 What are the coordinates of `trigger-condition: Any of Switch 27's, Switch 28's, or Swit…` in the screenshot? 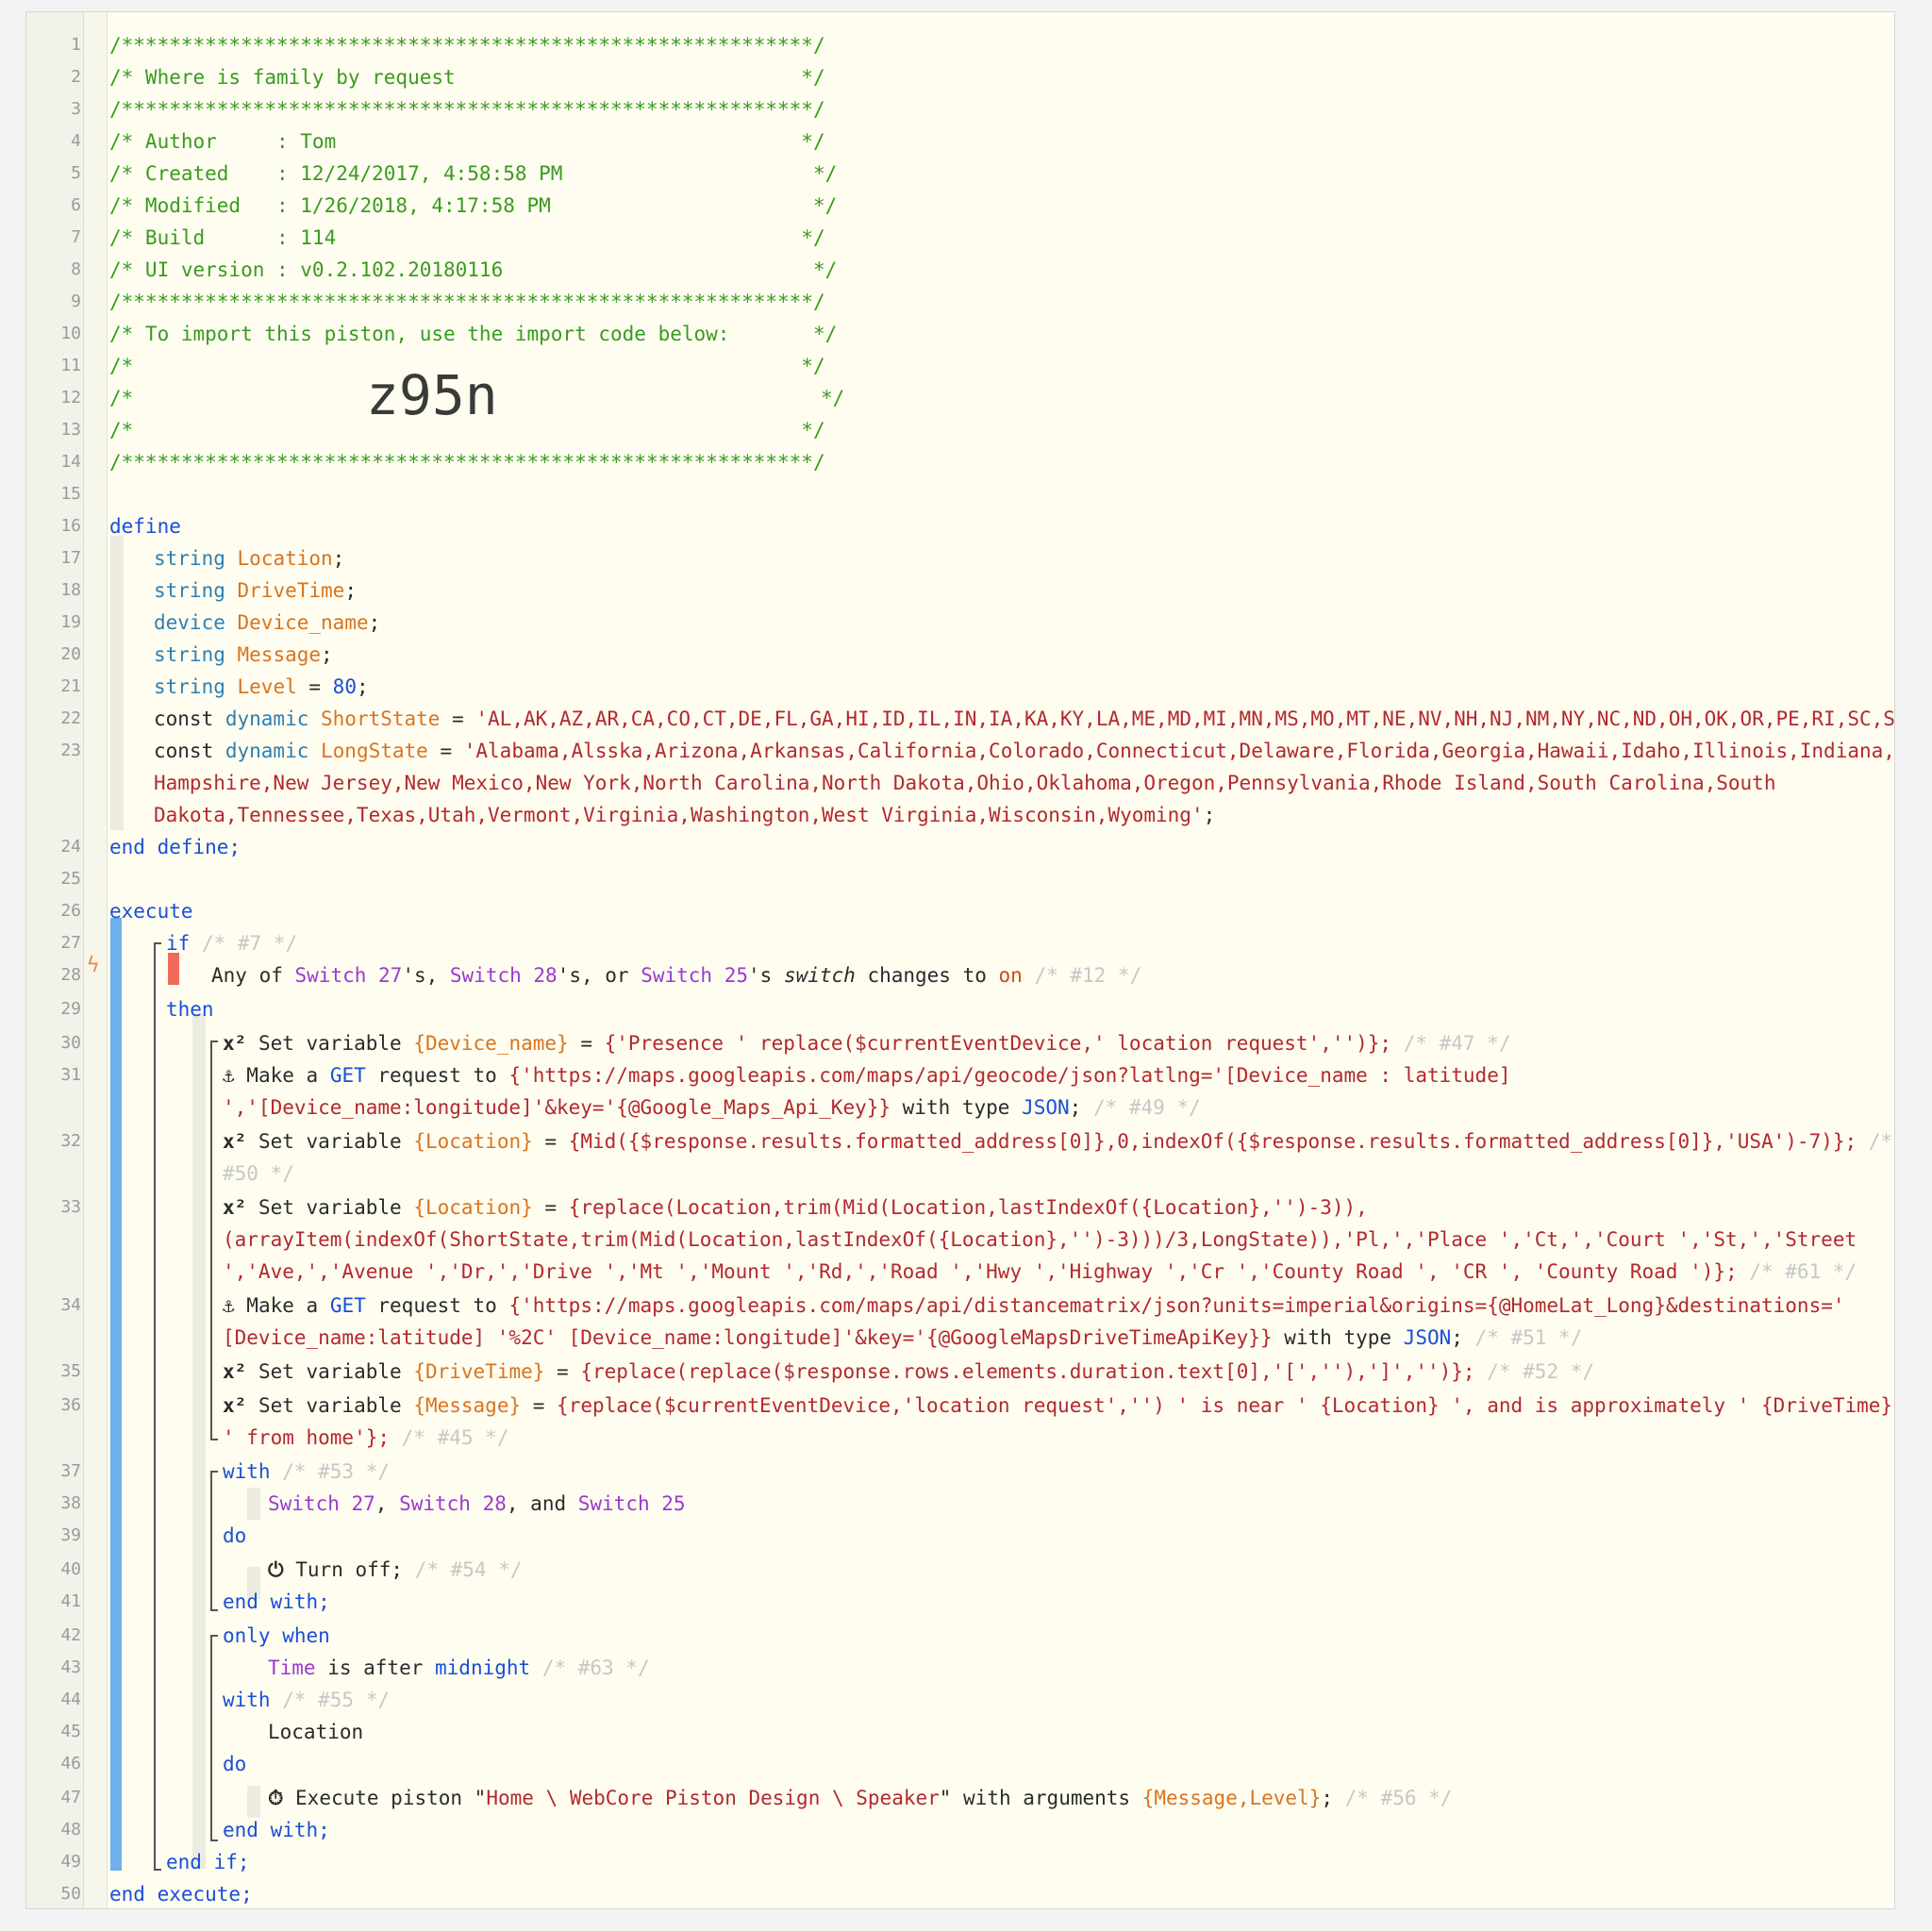 It's located at (676, 975).